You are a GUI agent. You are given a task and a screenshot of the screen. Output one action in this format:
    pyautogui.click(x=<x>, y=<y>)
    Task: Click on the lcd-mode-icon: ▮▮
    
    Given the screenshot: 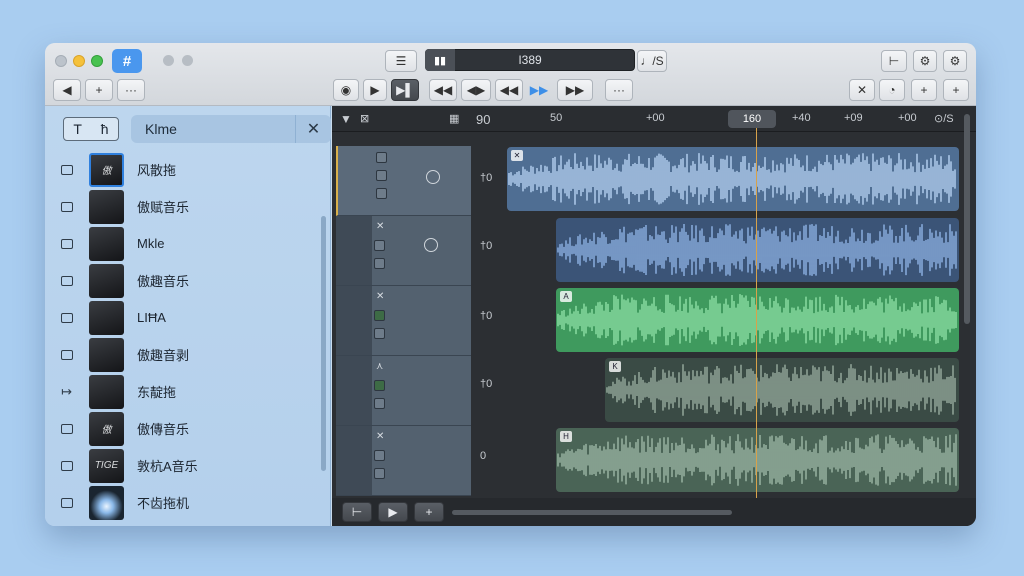 What is the action you would take?
    pyautogui.click(x=440, y=60)
    